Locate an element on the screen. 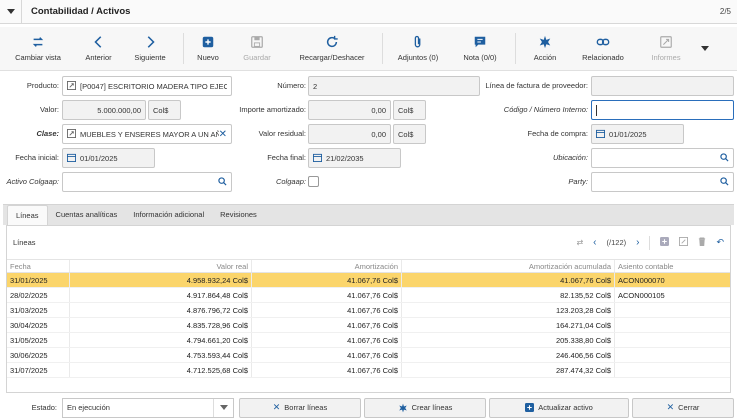 This screenshot has width=737, height=420. clear-icon: ✕ is located at coordinates (223, 134).